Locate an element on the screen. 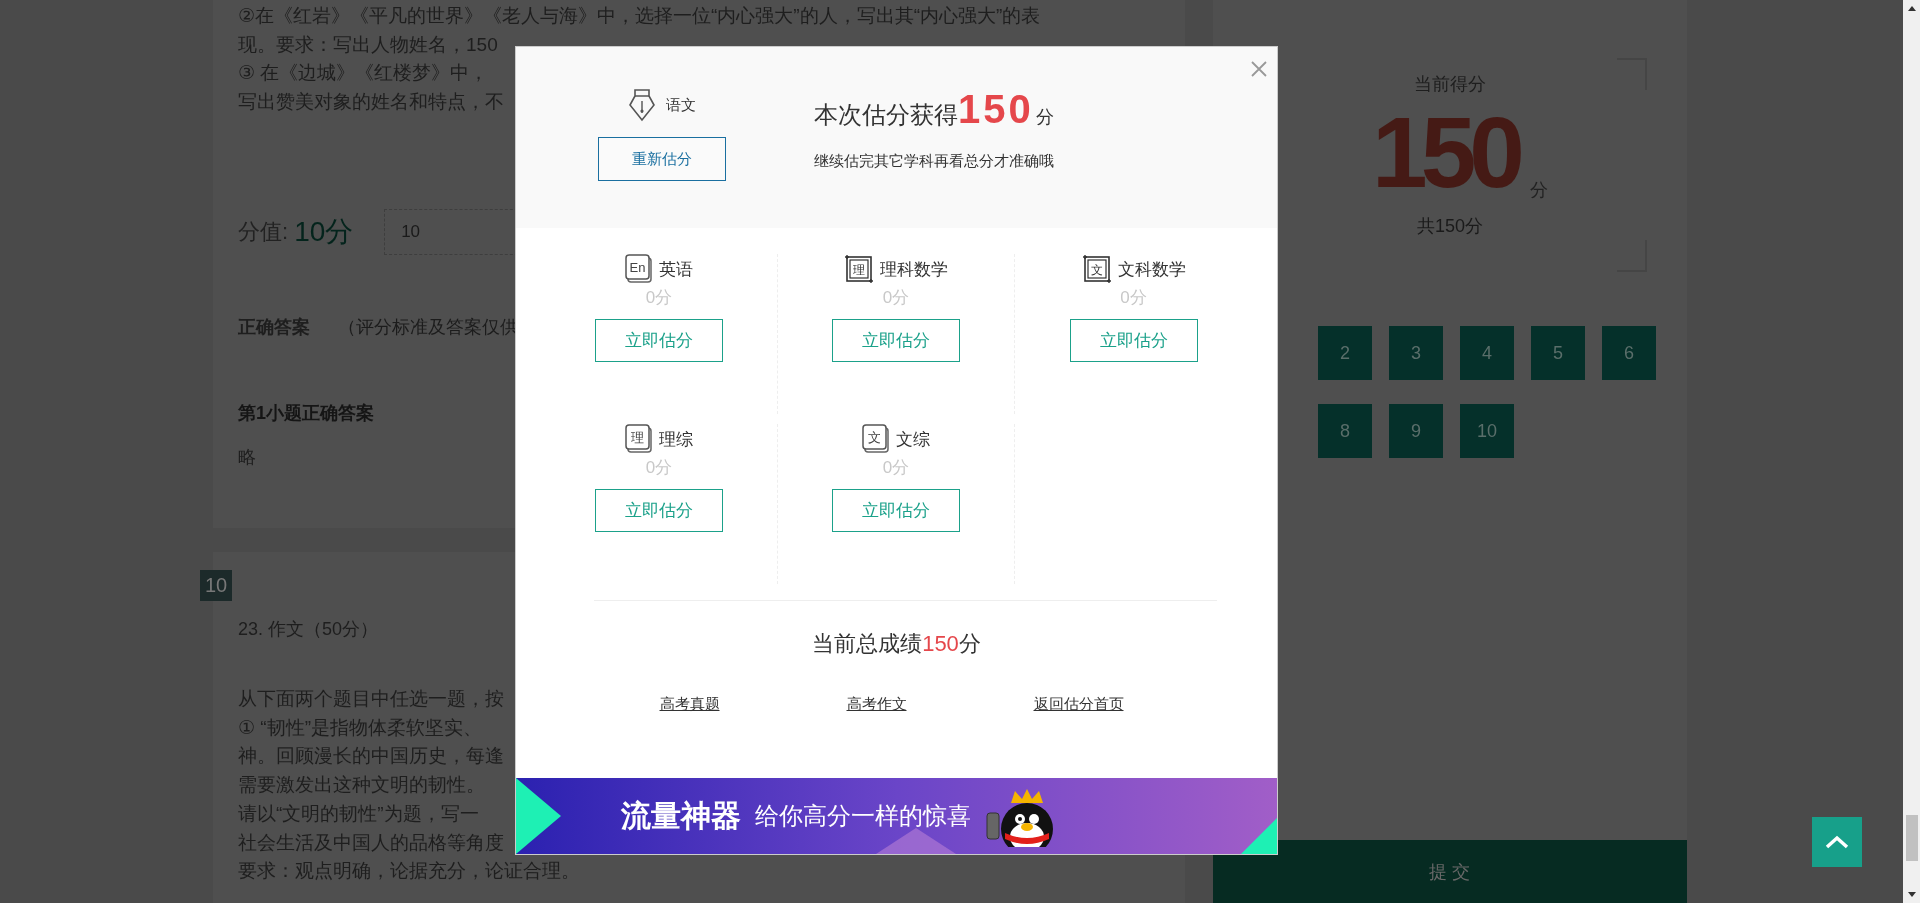 This screenshot has width=1920, height=903. back-to-top-button is located at coordinates (1837, 842).